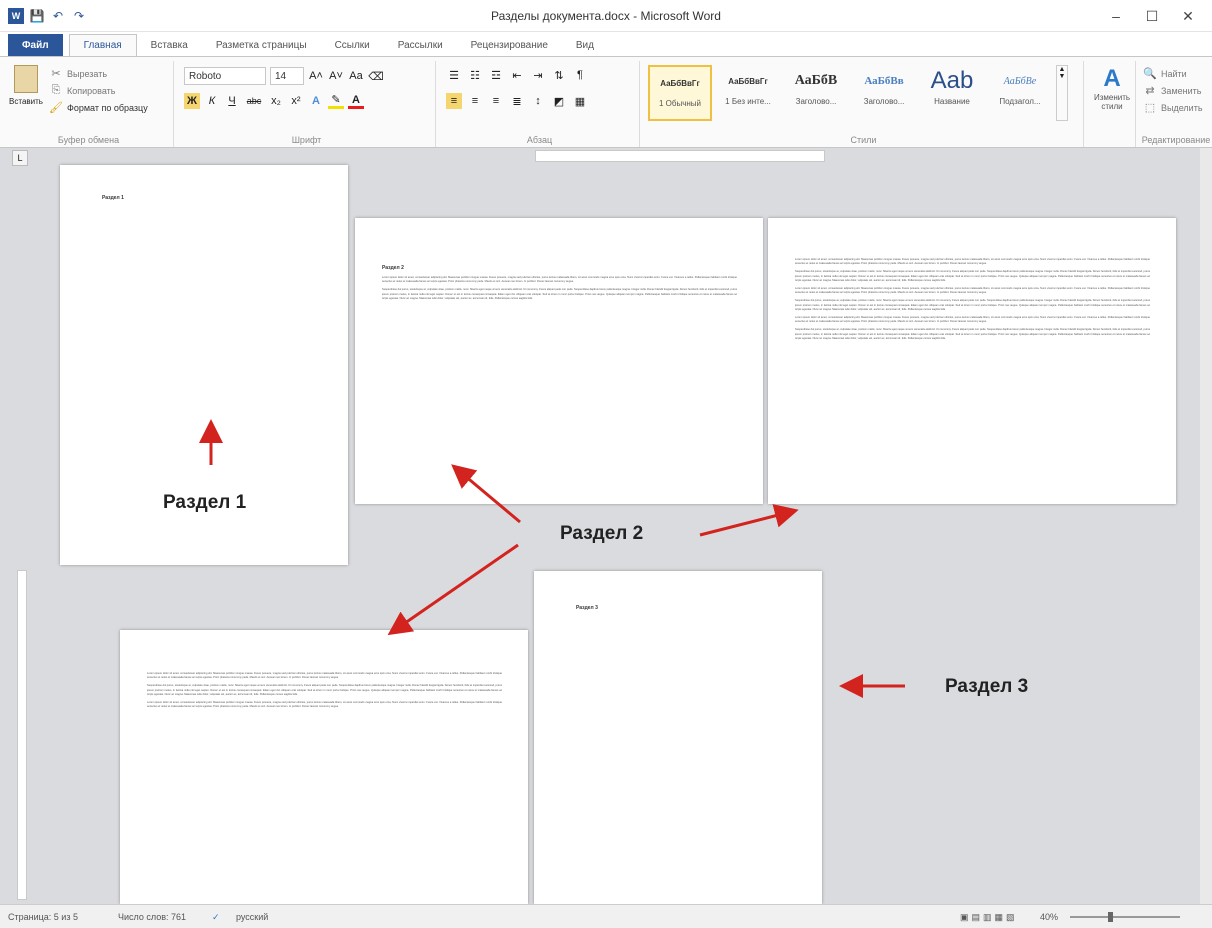 The width and height of the screenshot is (1212, 928). I want to click on tab-selector: L, so click(20, 158).